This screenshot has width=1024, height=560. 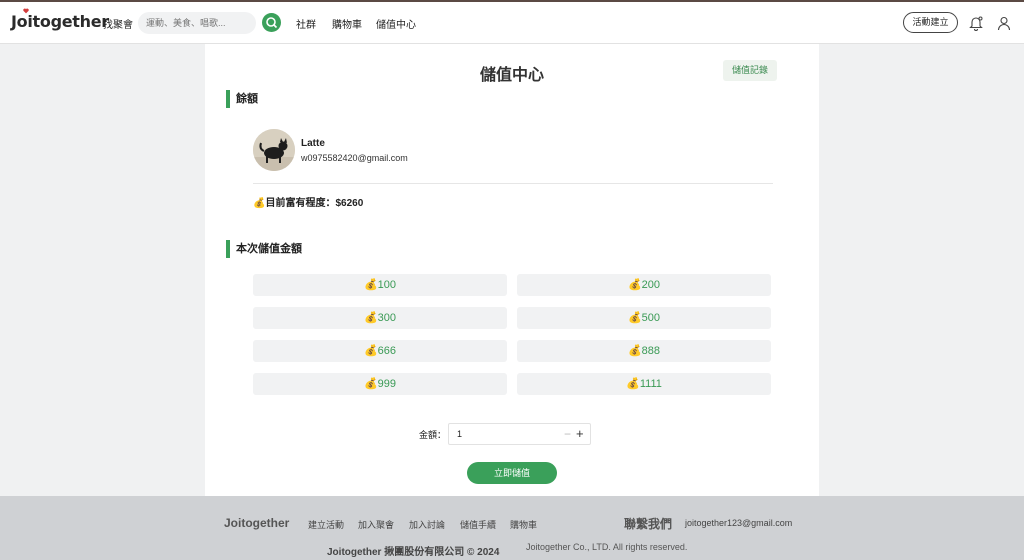 I want to click on top-navbar: Joitogether 找聚會 社群 購物車 儲值中心 活動建立, so click(x=512, y=23).